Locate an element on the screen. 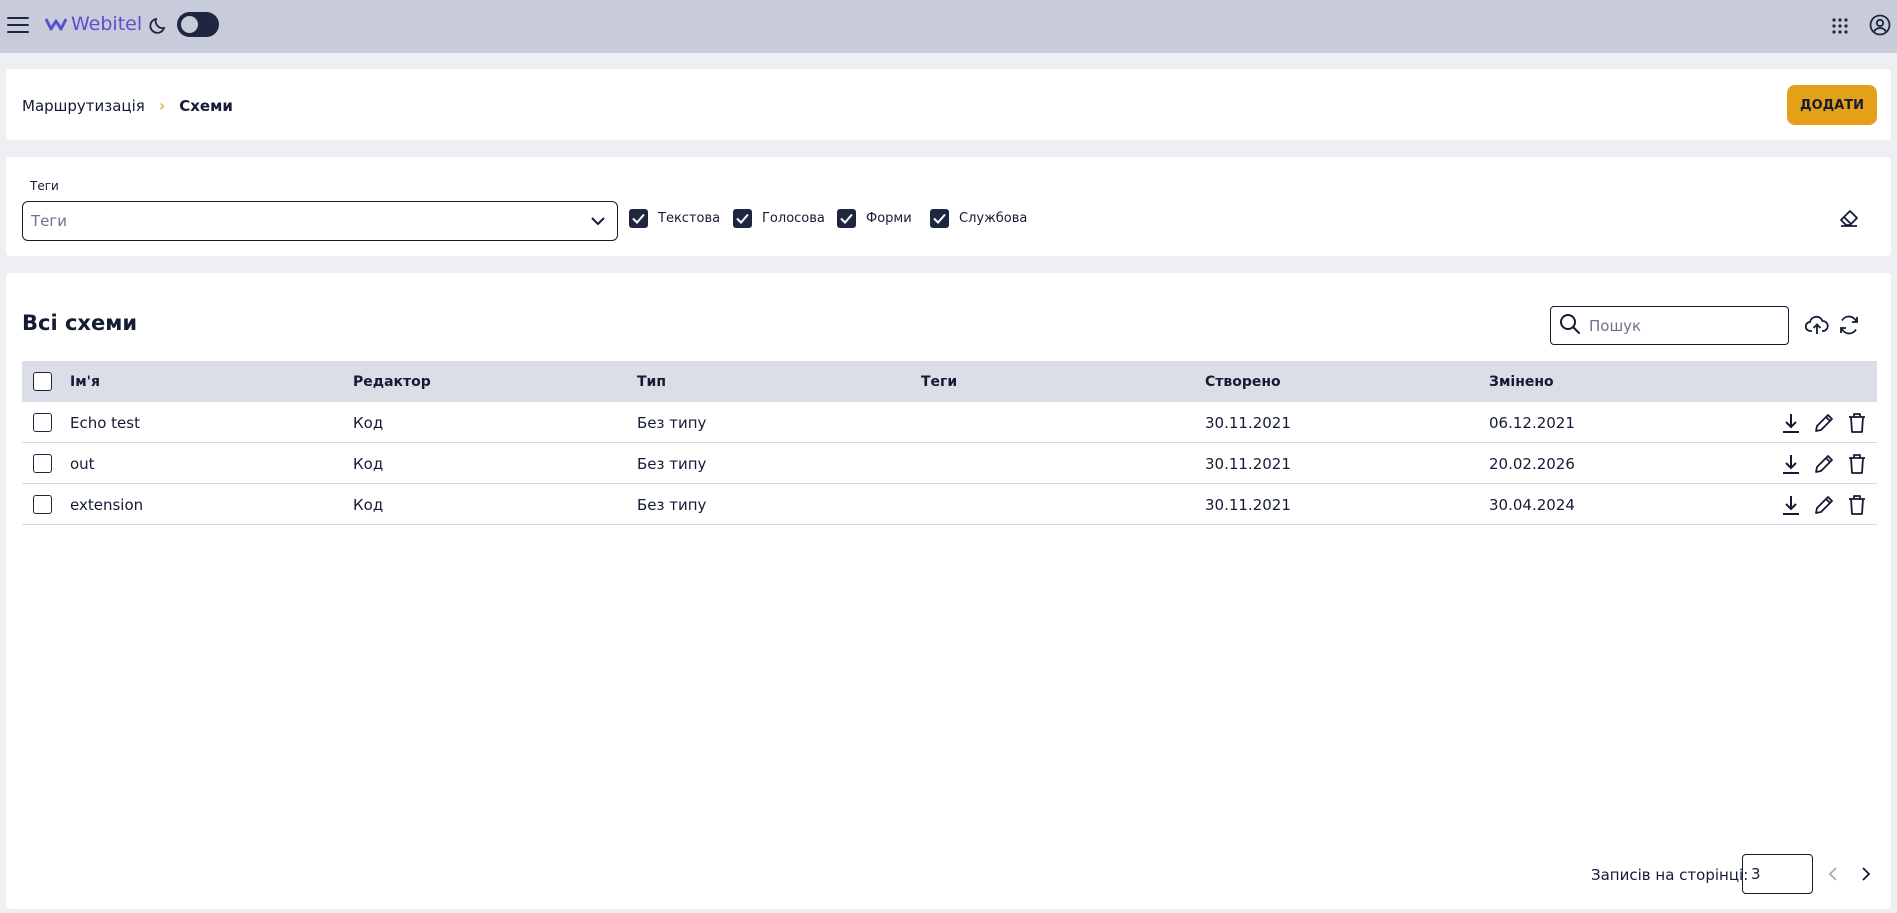 The height and width of the screenshot is (913, 1897). top-bar: Webitel is located at coordinates (948, 26).